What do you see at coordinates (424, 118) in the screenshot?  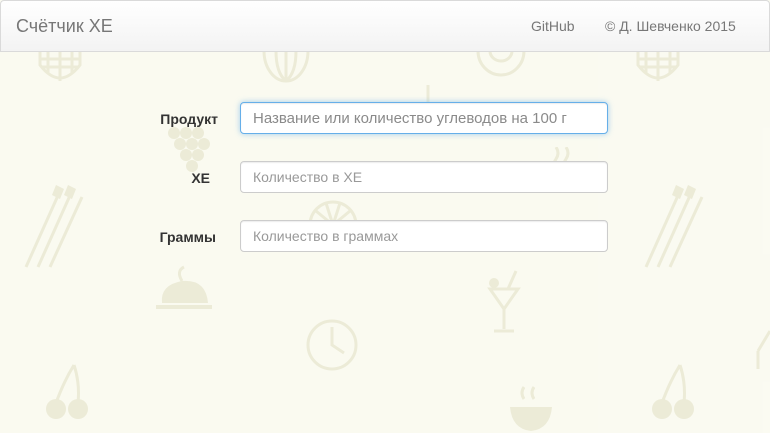 I see `product-input` at bounding box center [424, 118].